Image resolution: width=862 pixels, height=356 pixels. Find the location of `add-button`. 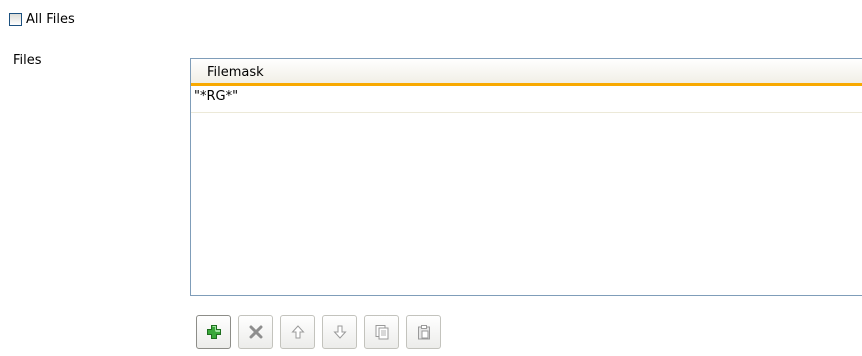

add-button is located at coordinates (213, 332).